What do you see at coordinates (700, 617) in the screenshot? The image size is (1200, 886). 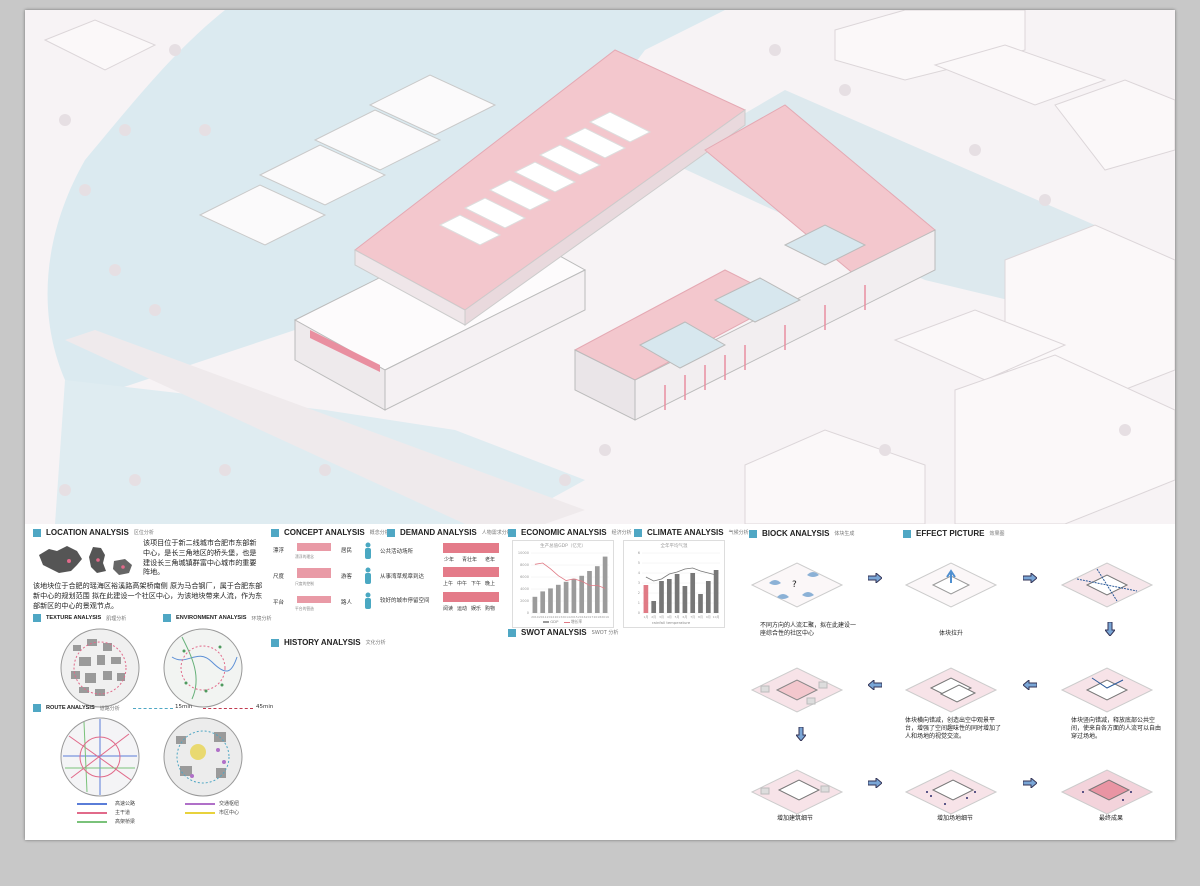 I see `x-tick-label: 8月` at bounding box center [700, 617].